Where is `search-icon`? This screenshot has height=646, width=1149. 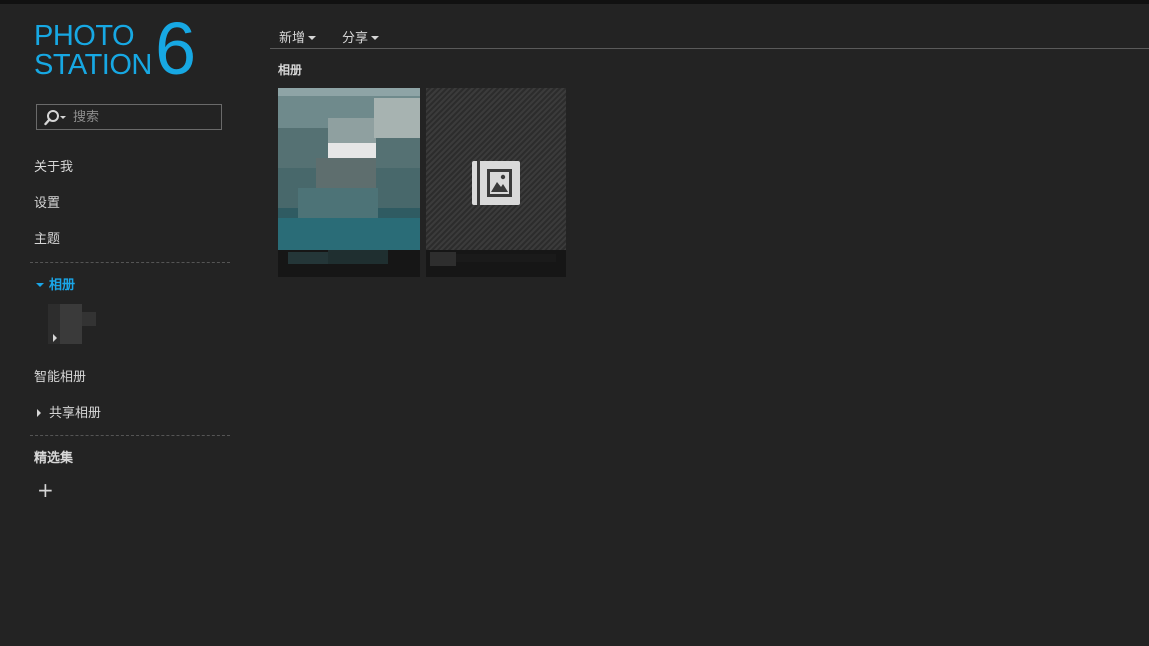 search-icon is located at coordinates (55, 118).